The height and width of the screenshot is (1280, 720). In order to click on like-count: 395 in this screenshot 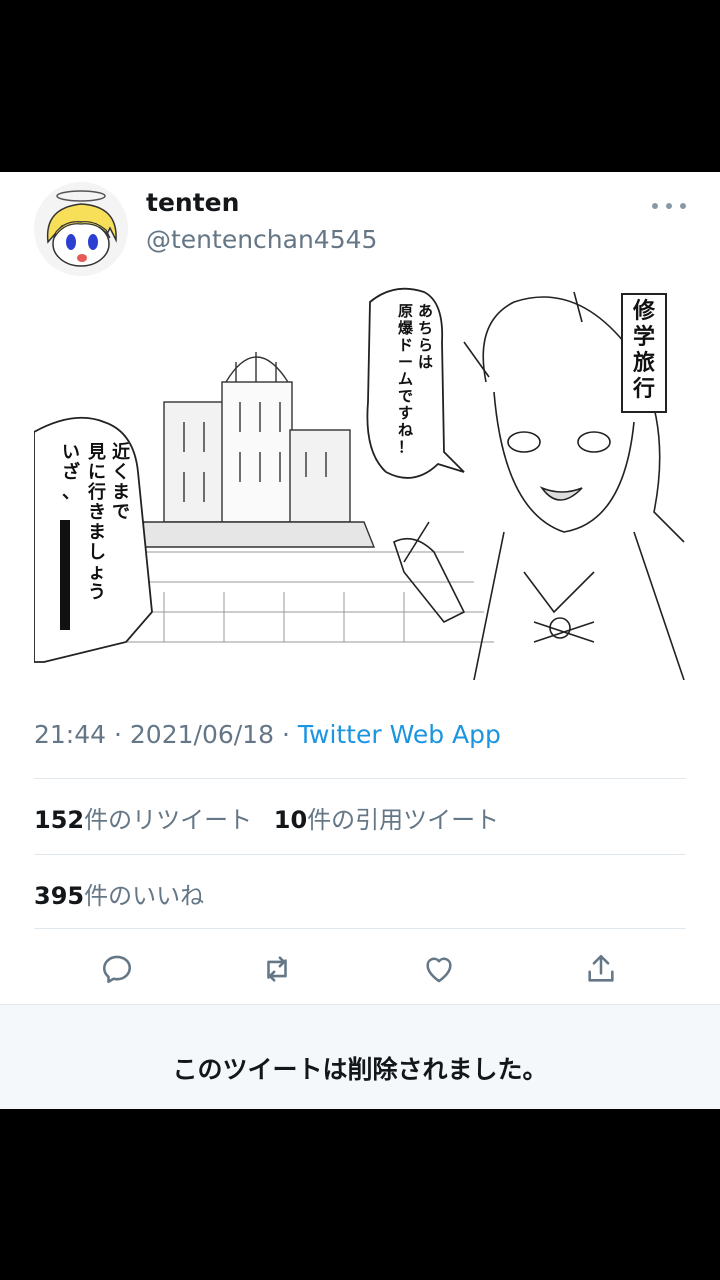, I will do `click(59, 896)`.